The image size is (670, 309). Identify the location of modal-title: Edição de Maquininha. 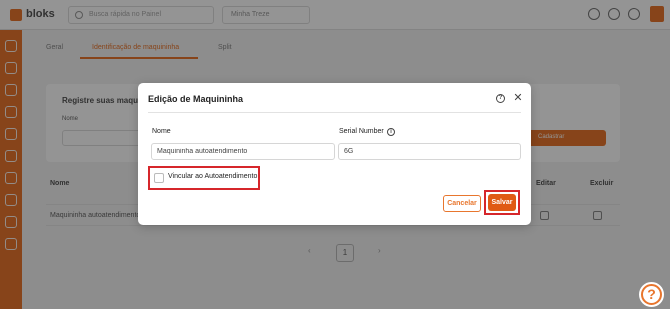
(196, 99).